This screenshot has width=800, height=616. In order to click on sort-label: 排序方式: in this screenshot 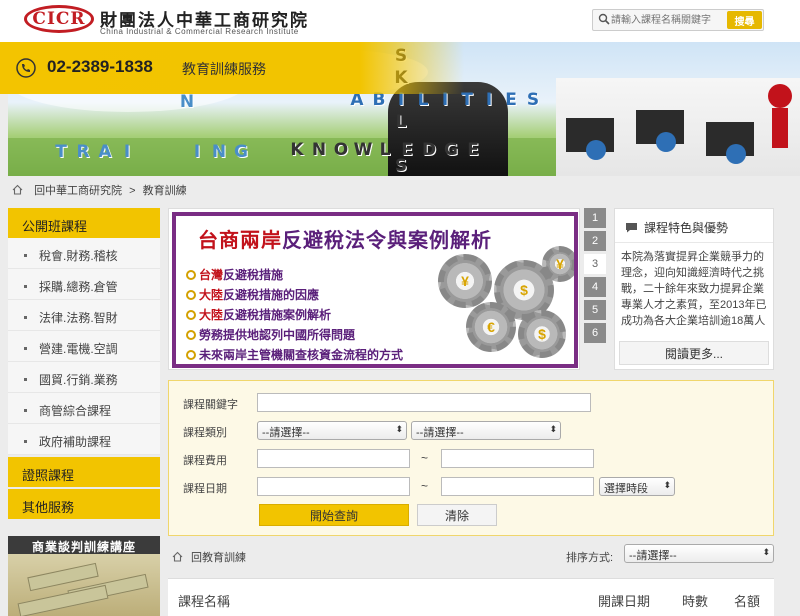, I will do `click(590, 558)`.